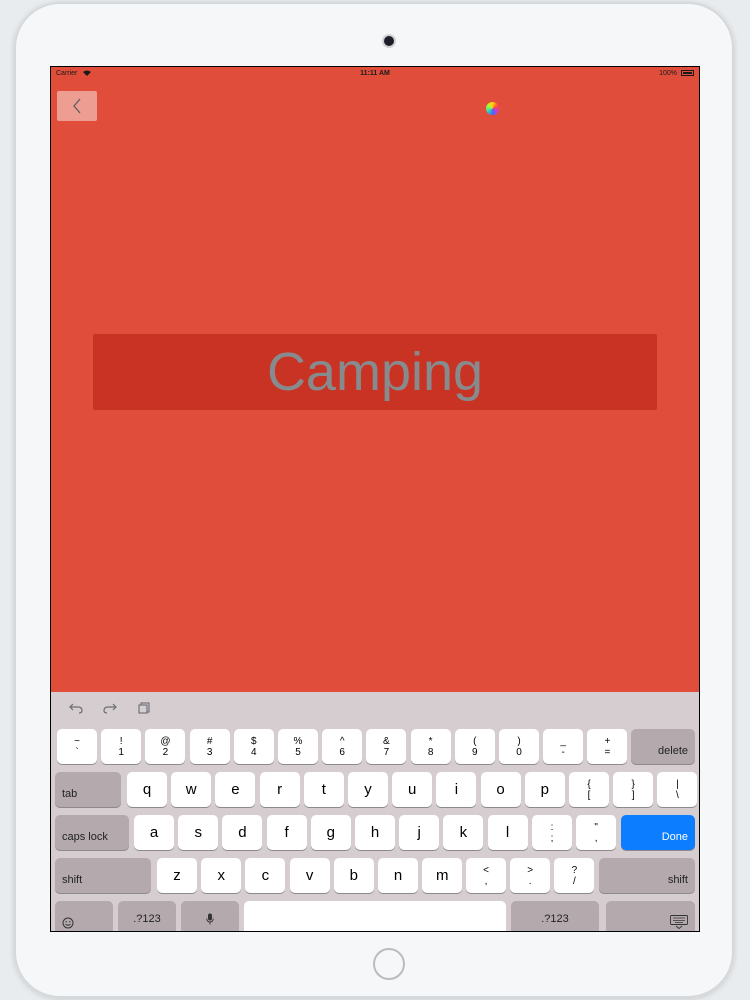  Describe the element at coordinates (88, 789) in the screenshot. I see `tab-key: tab` at that location.